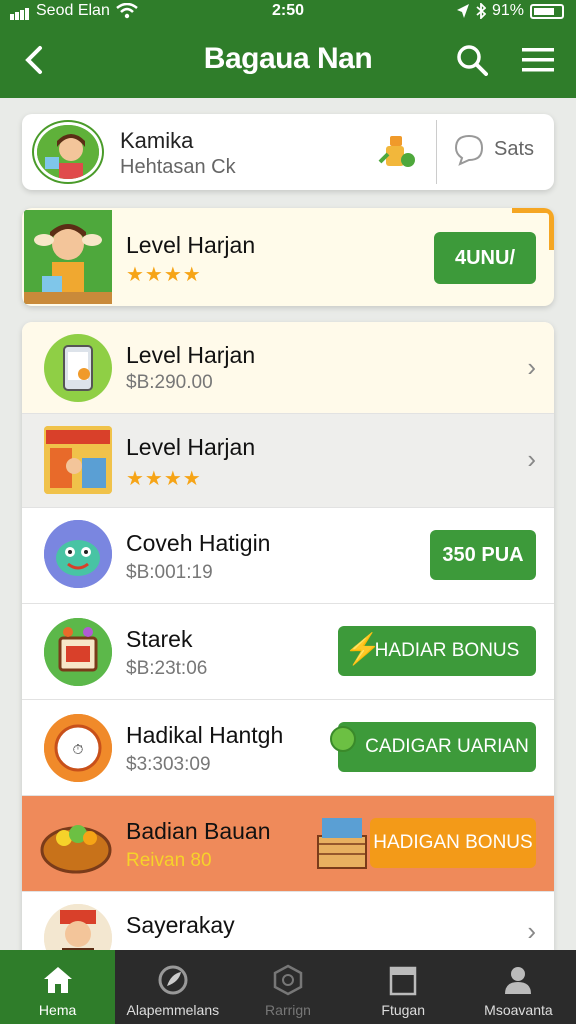  I want to click on lightning-icon: ⚡, so click(363, 649).